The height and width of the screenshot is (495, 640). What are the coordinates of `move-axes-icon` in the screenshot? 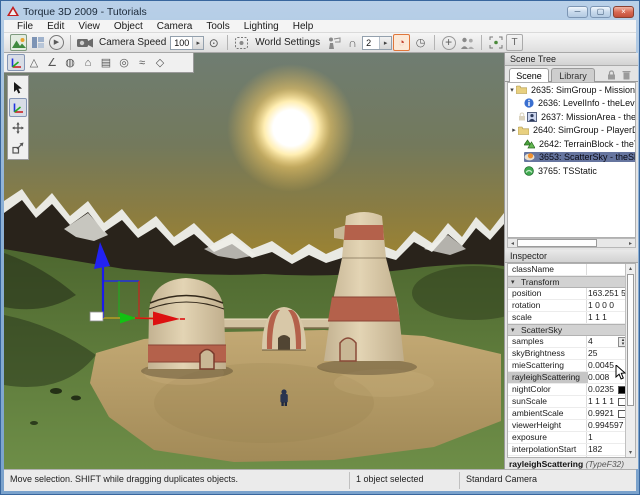 It's located at (18, 108).